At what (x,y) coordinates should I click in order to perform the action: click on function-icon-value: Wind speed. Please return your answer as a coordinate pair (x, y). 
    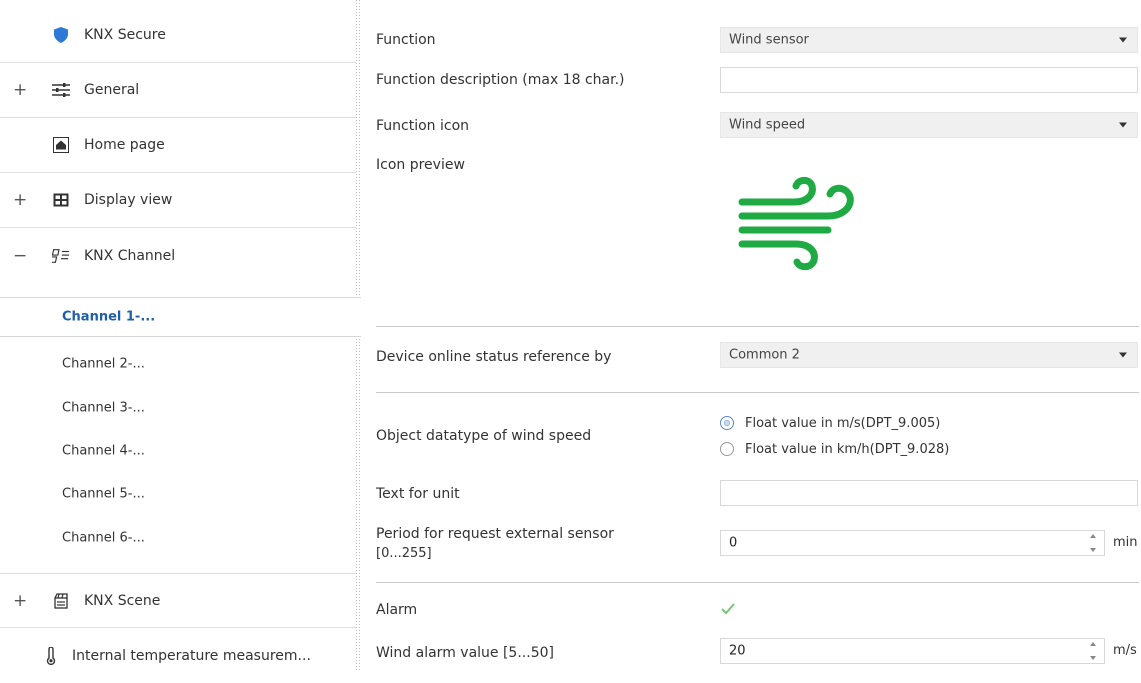
    Looking at the image, I should click on (767, 125).